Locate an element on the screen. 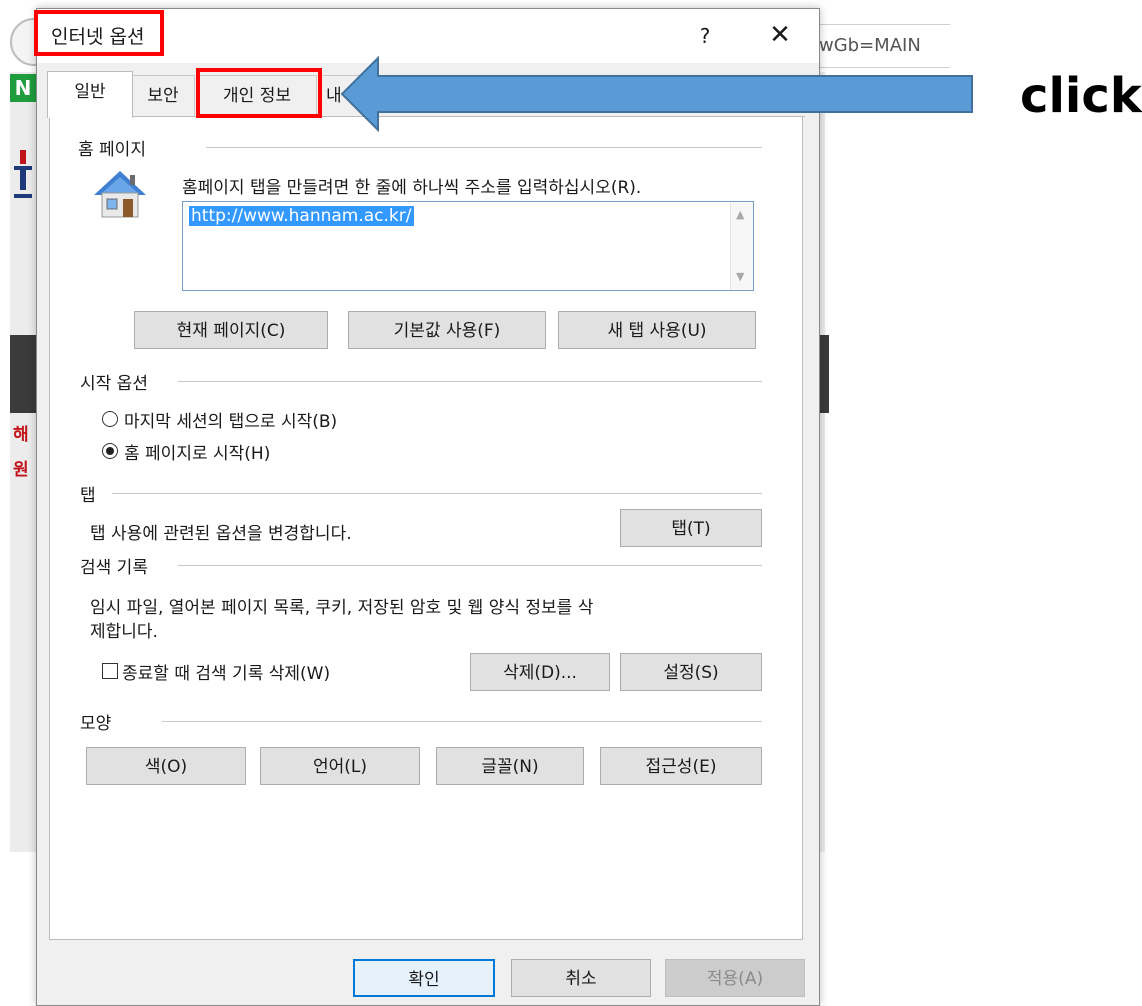  home-icon is located at coordinates (120, 194).